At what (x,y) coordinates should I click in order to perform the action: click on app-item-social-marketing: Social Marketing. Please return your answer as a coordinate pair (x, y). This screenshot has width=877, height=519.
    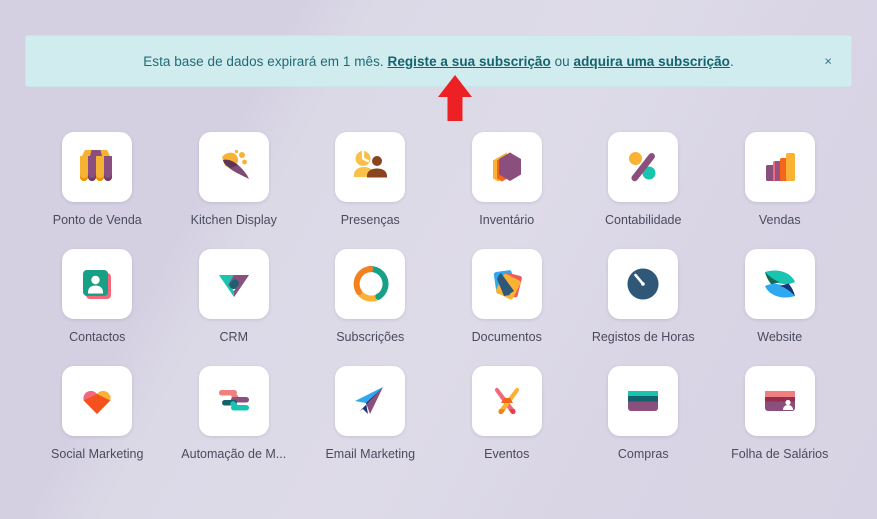
    Looking at the image, I should click on (97, 413).